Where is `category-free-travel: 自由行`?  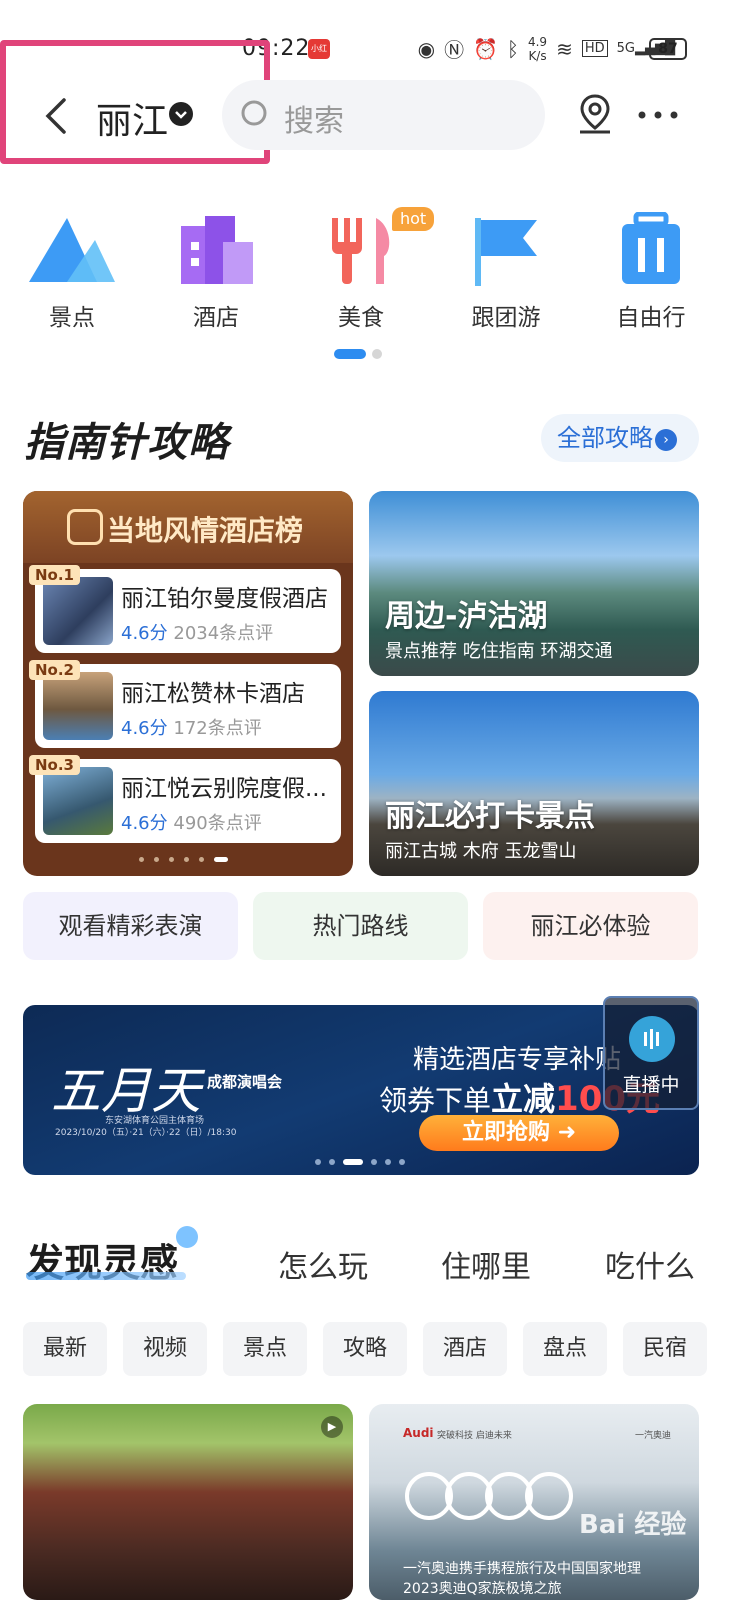 category-free-travel: 自由行 is located at coordinates (651, 271).